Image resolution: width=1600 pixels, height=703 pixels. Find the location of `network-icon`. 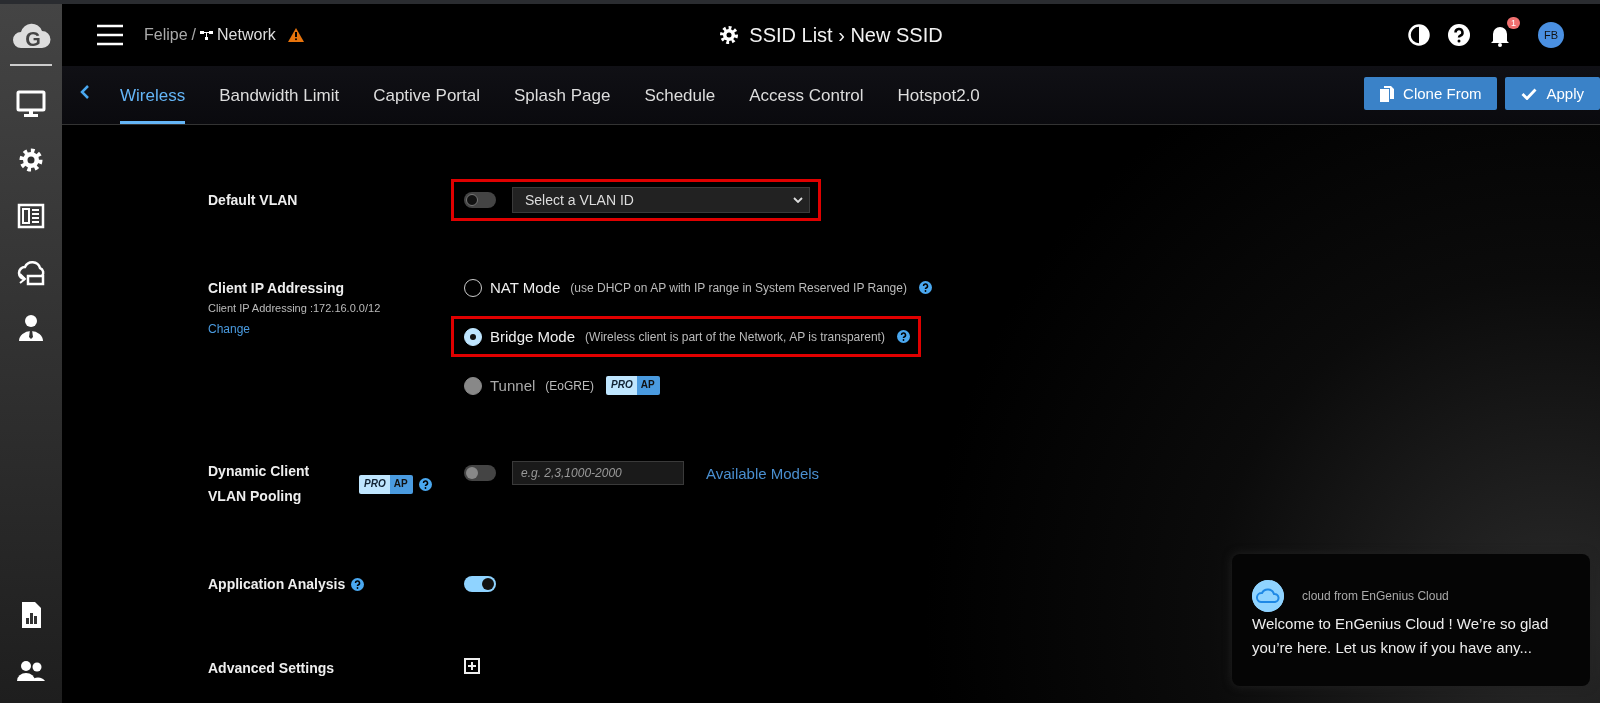

network-icon is located at coordinates (207, 35).